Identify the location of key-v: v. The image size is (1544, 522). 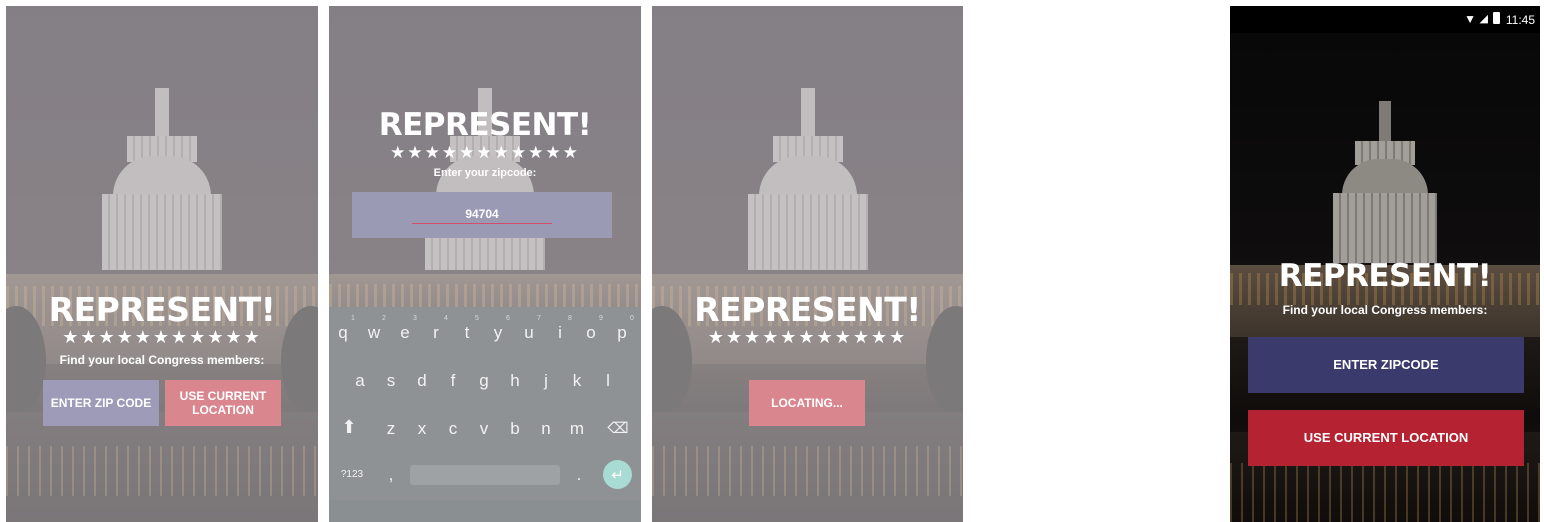
(484, 429).